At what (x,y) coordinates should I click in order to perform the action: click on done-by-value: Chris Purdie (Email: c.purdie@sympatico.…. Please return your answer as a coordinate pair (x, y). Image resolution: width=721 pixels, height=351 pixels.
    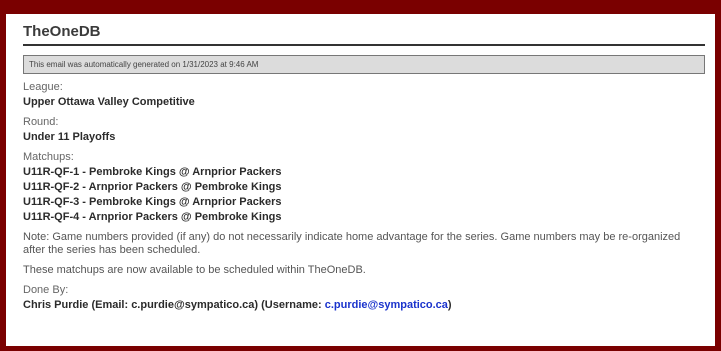
    Looking at the image, I should click on (364, 305).